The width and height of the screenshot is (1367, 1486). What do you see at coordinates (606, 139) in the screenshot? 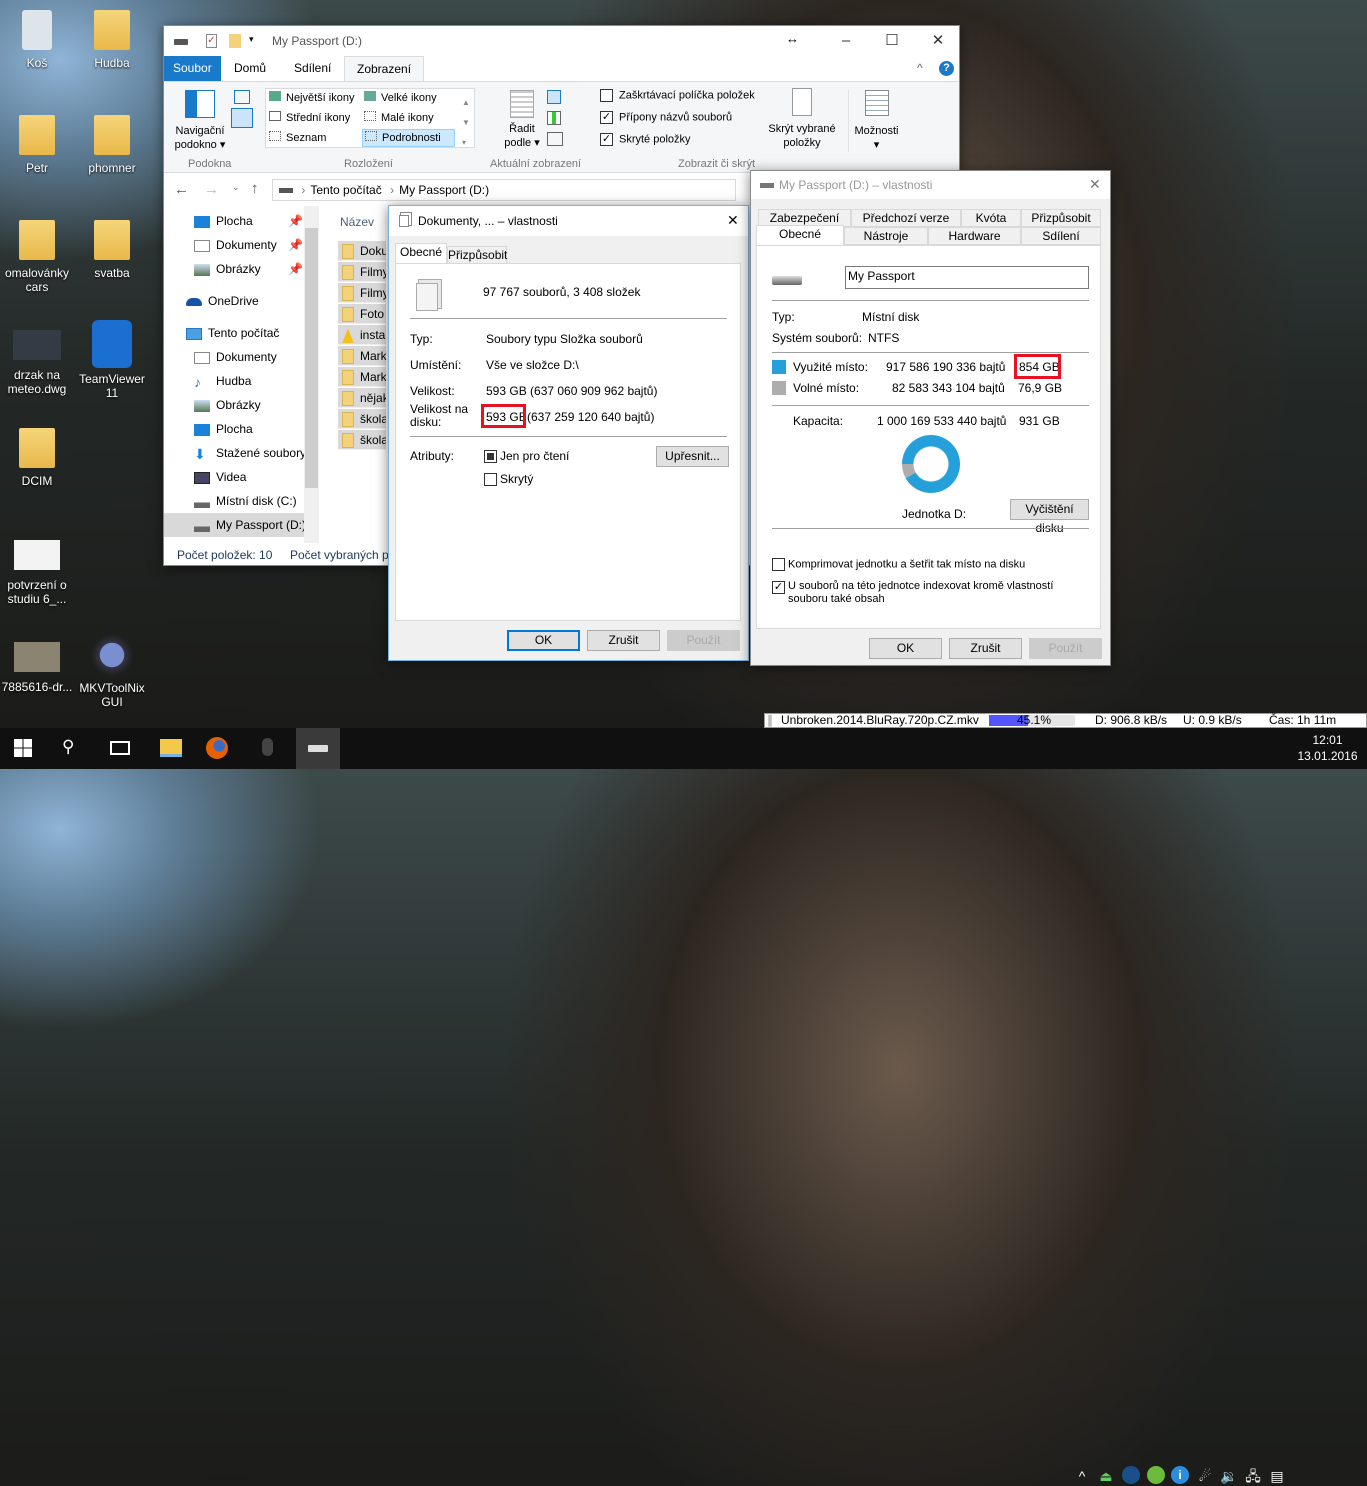
I see `checkbox-checked: ✓` at bounding box center [606, 139].